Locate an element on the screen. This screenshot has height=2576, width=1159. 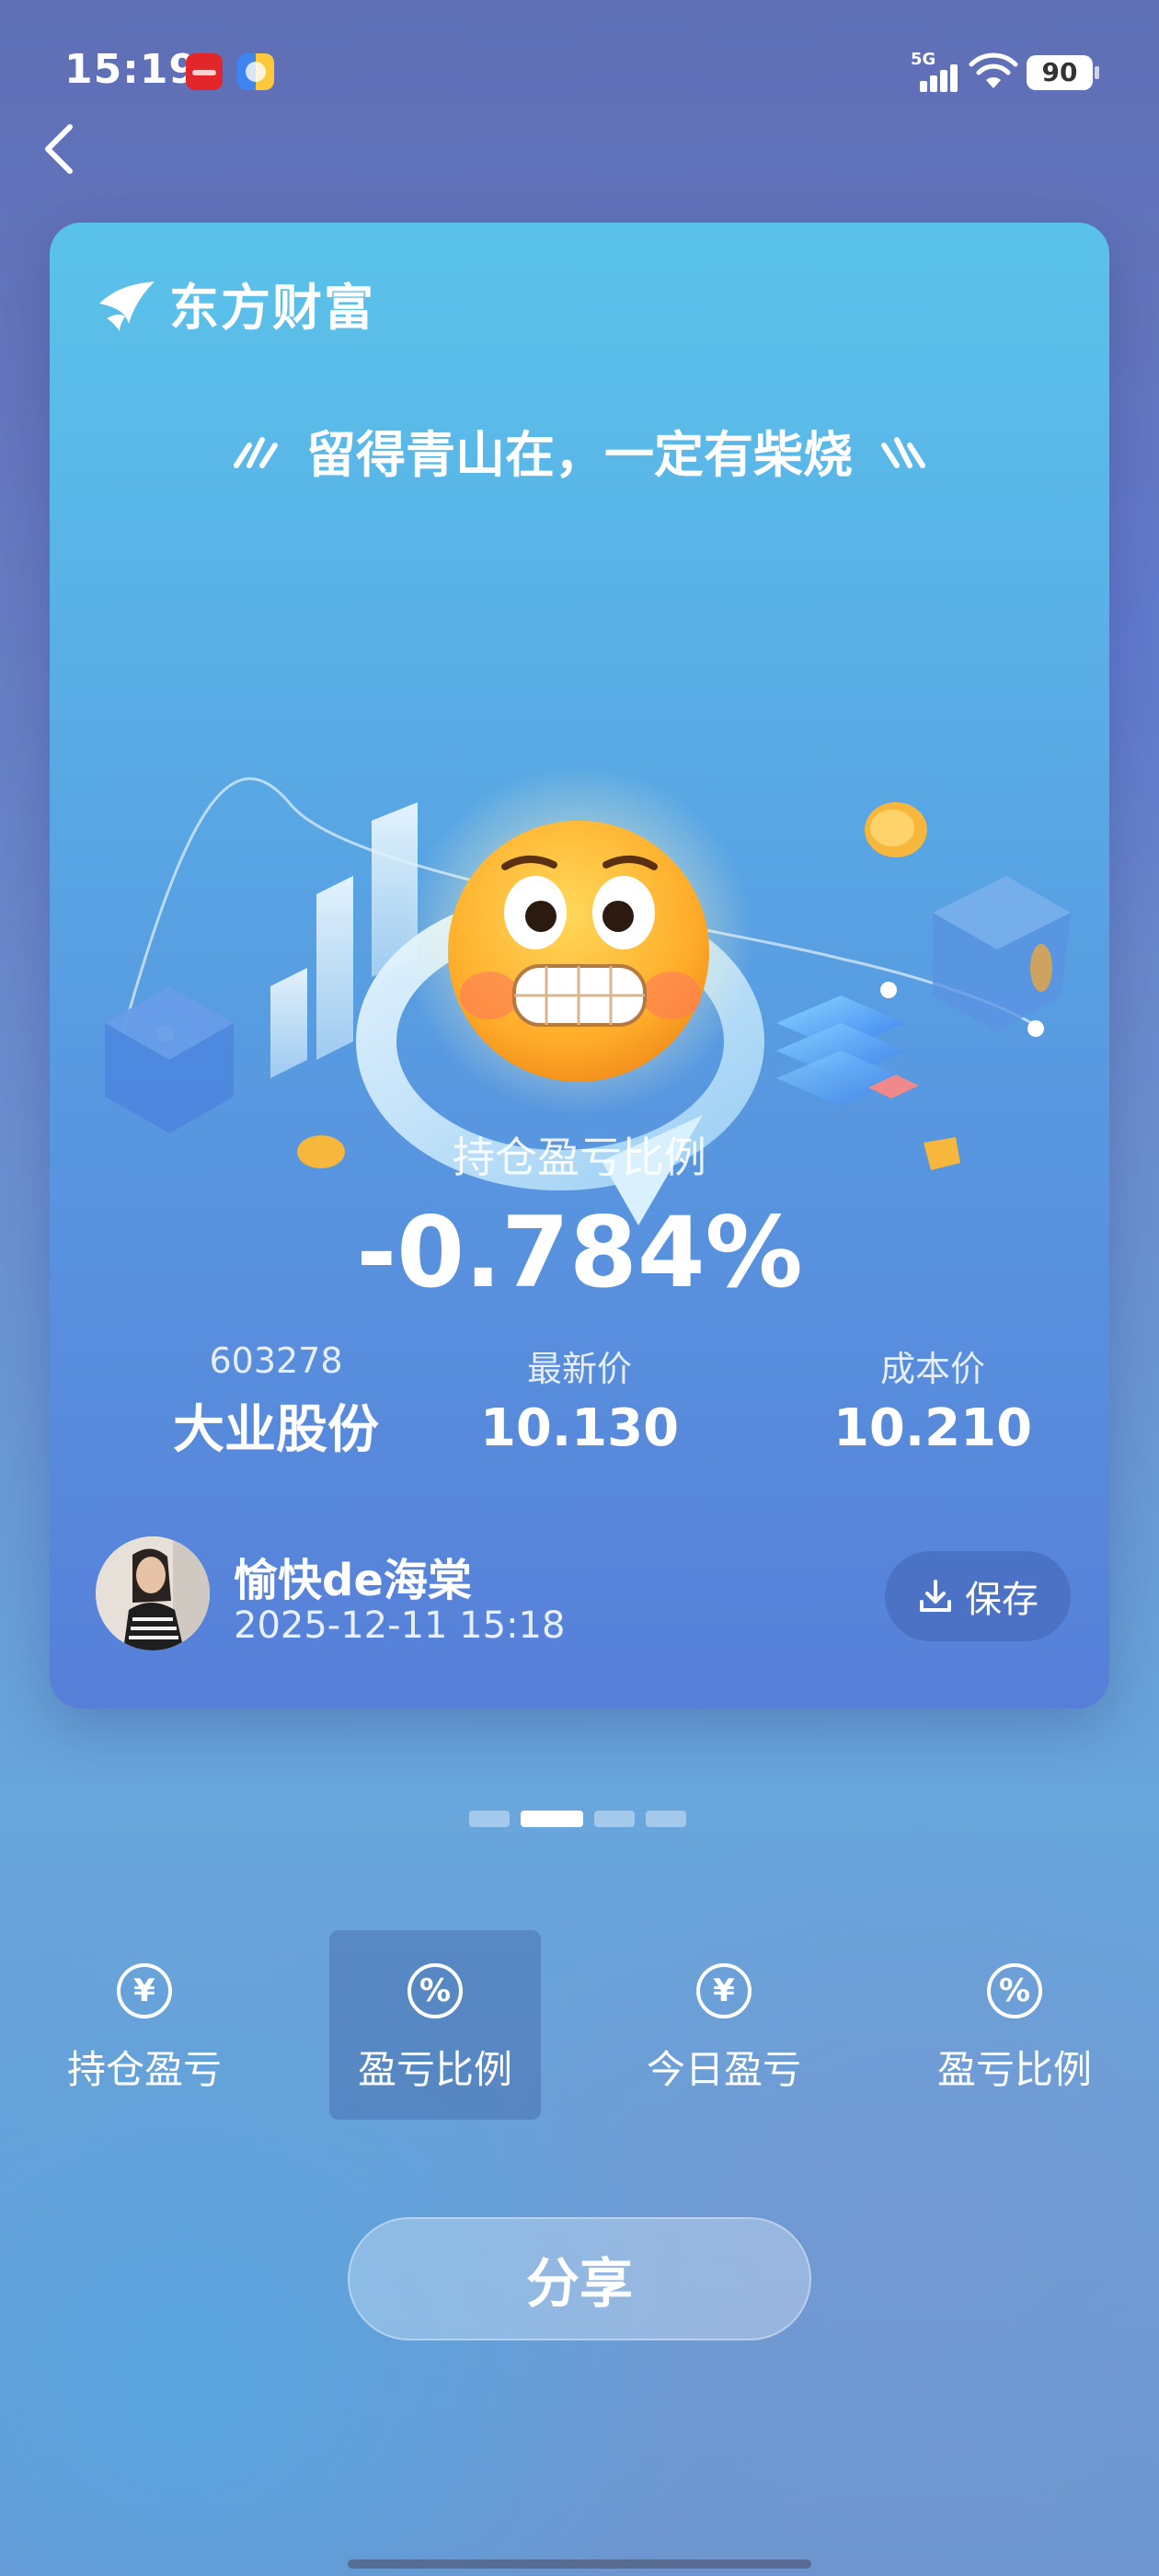
carousel-pager is located at coordinates (579, 1820).